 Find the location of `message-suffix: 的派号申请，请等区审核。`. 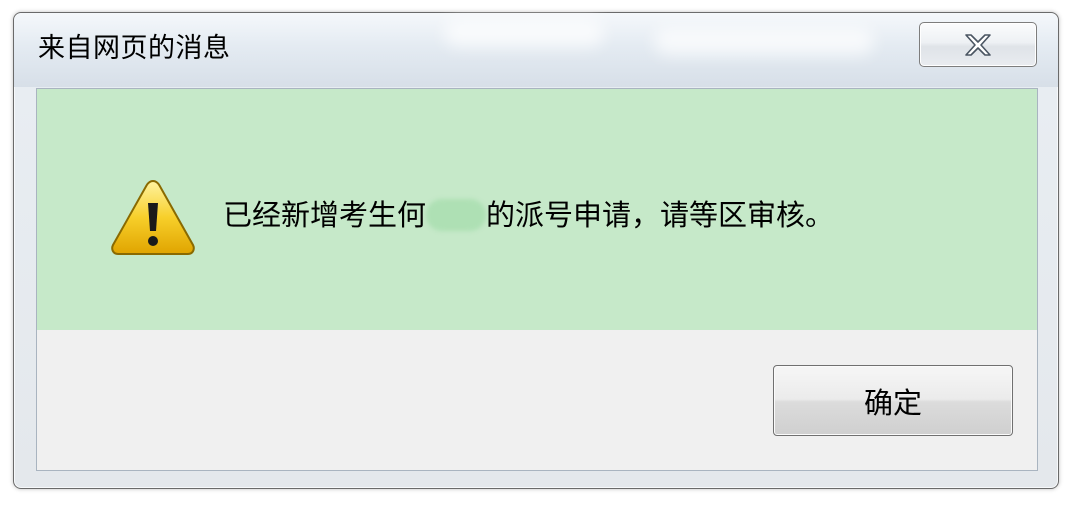

message-suffix: 的派号申请，请等区审核。 is located at coordinates (660, 215).